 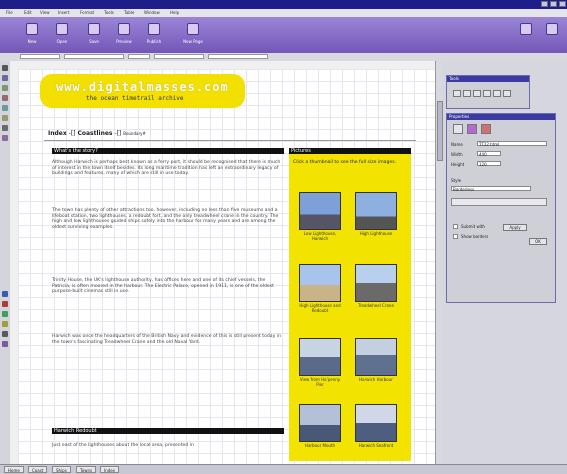 I want to click on italic-icon, so click(x=497, y=93).